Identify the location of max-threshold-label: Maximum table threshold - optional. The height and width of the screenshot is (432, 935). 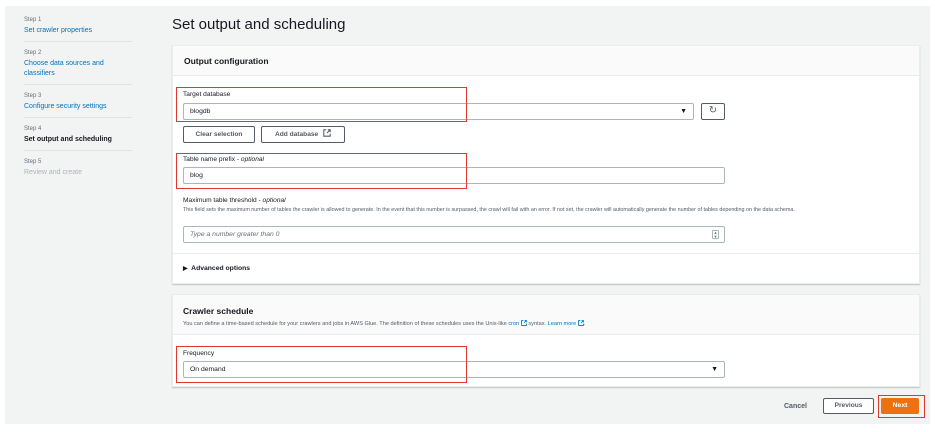
(234, 200).